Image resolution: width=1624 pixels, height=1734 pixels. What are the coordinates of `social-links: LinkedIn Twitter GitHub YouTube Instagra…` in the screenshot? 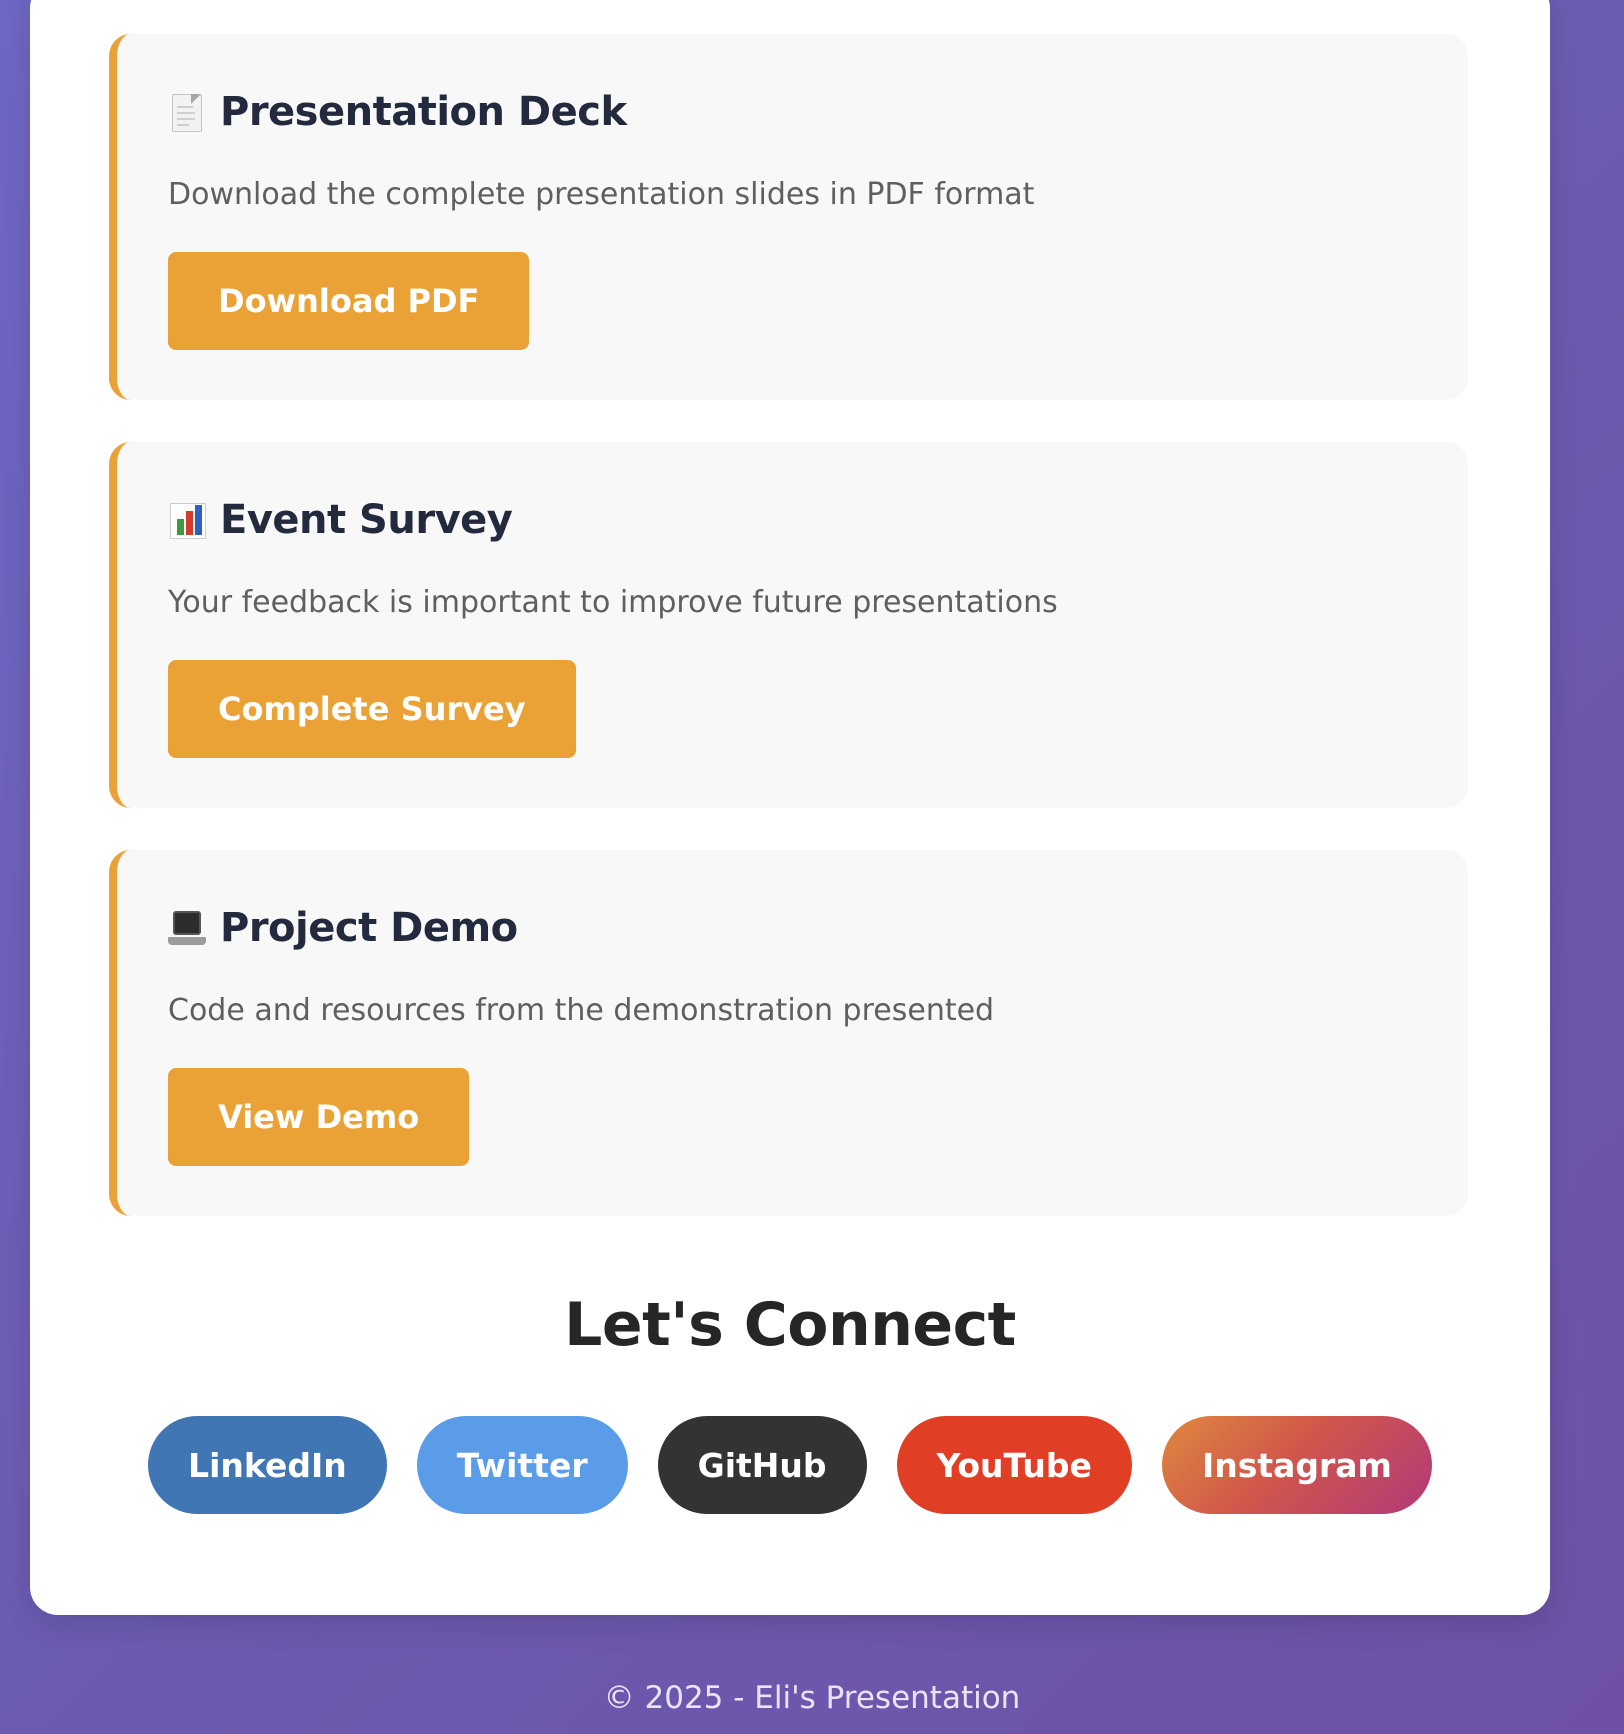 It's located at (790, 1465).